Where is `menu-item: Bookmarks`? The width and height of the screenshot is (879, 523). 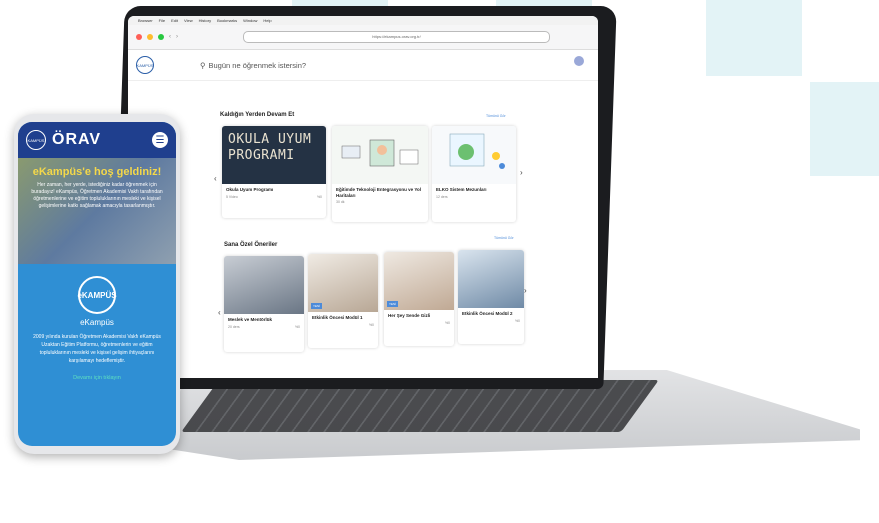
menu-item: Bookmarks is located at coordinates (227, 20).